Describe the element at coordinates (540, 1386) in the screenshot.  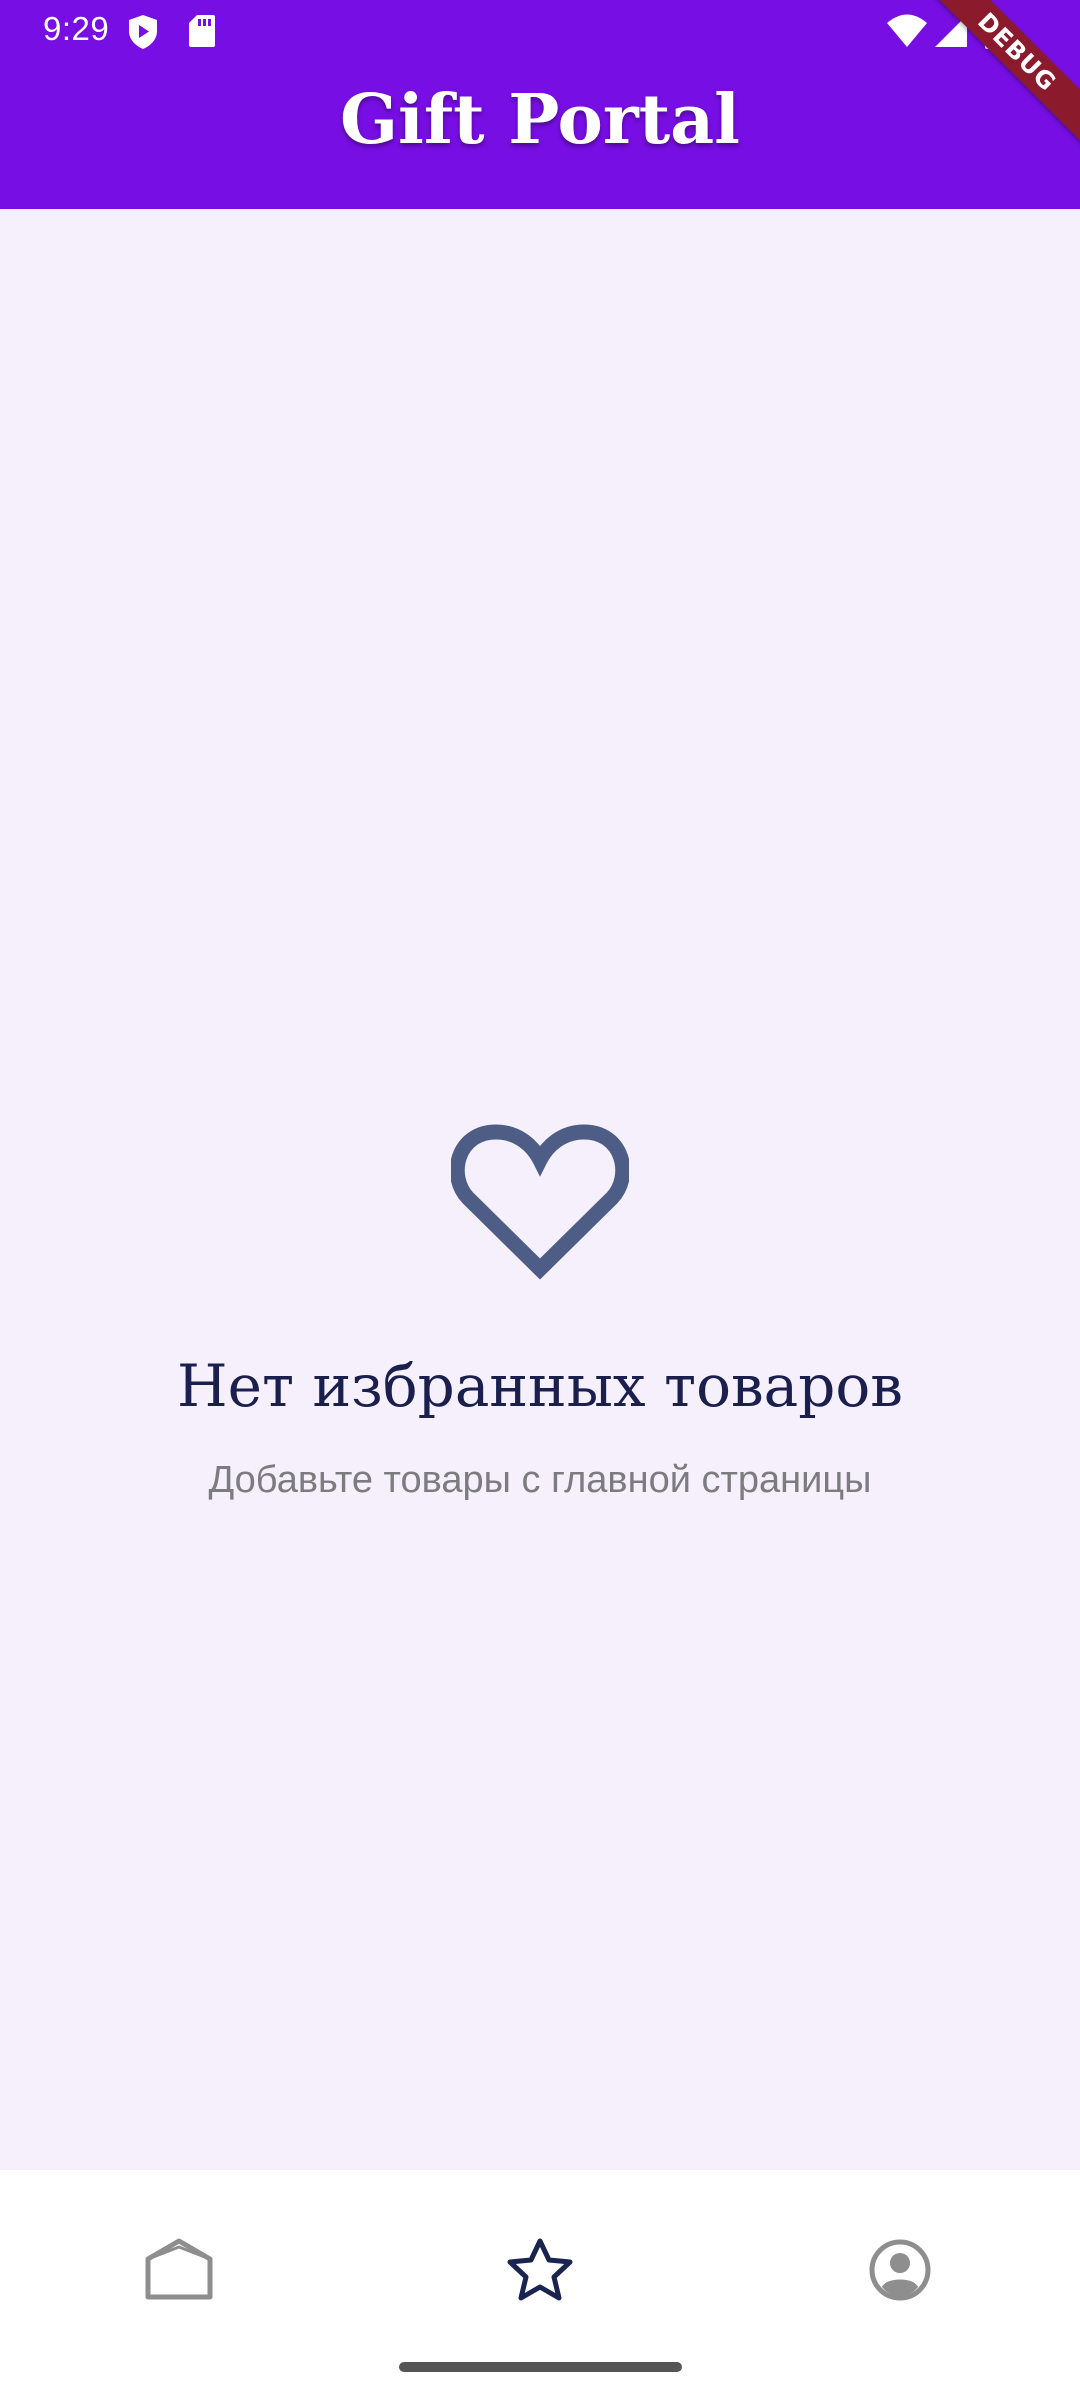
I see `empty-state-title: Нет избранных товаров` at that location.